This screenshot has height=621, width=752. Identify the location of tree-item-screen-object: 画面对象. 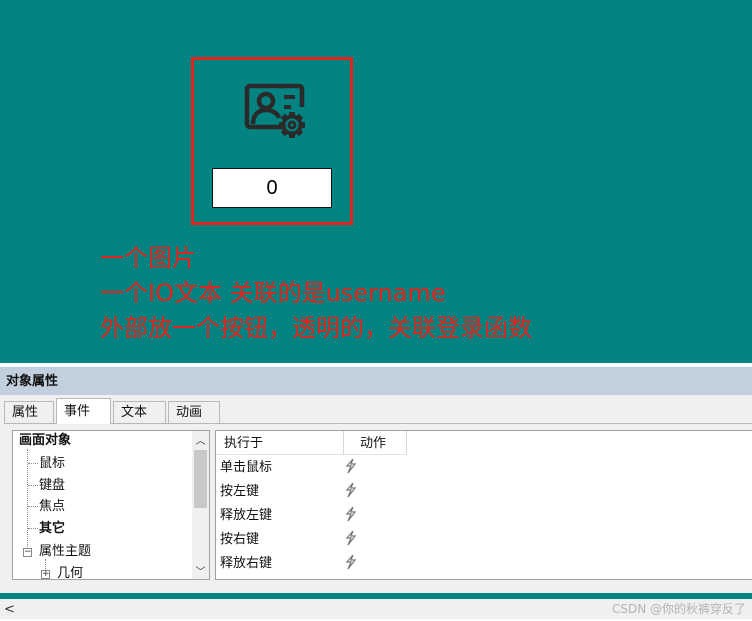
(45, 441).